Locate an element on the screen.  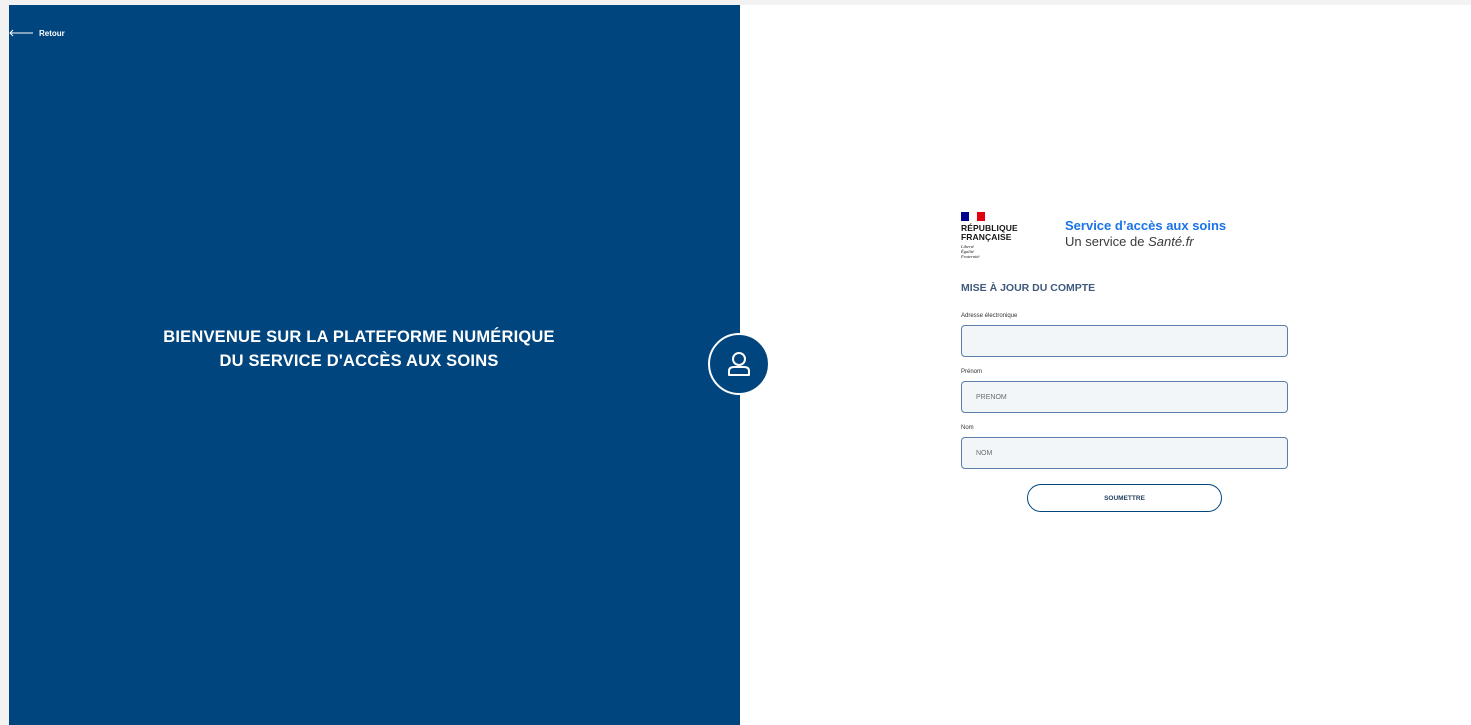
avatar is located at coordinates (739, 364).